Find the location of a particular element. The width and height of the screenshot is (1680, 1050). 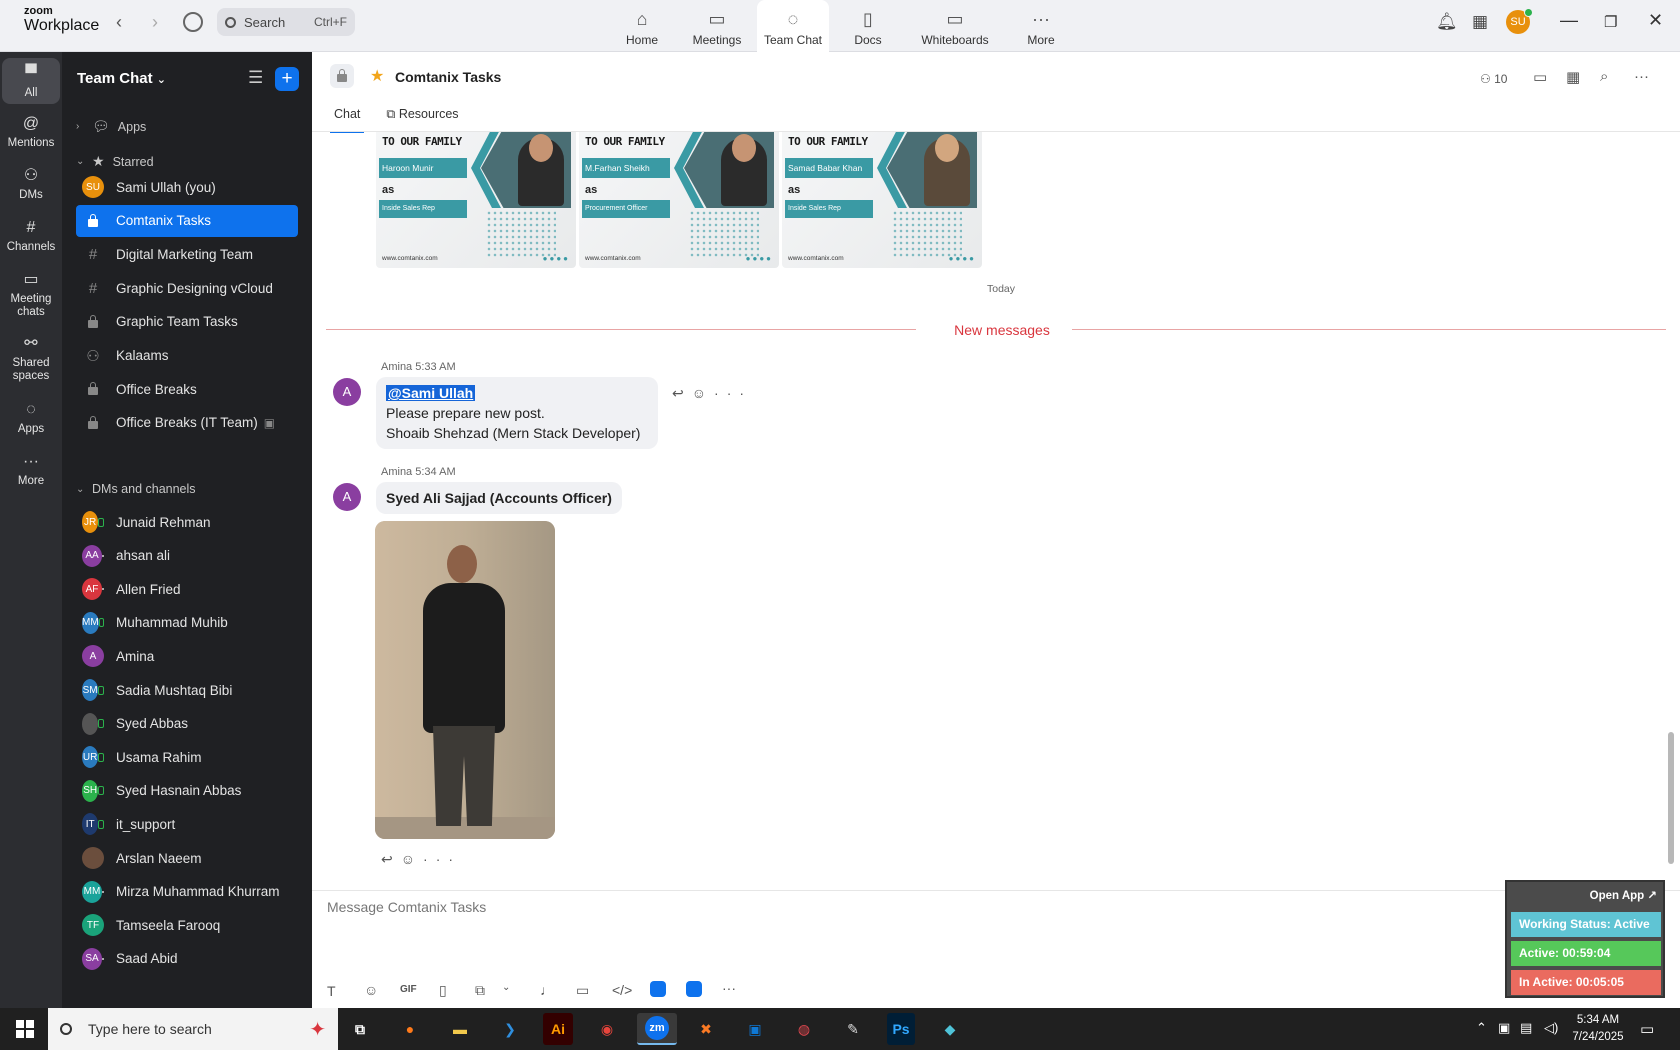

windows-start-icon is located at coordinates (25, 1029).